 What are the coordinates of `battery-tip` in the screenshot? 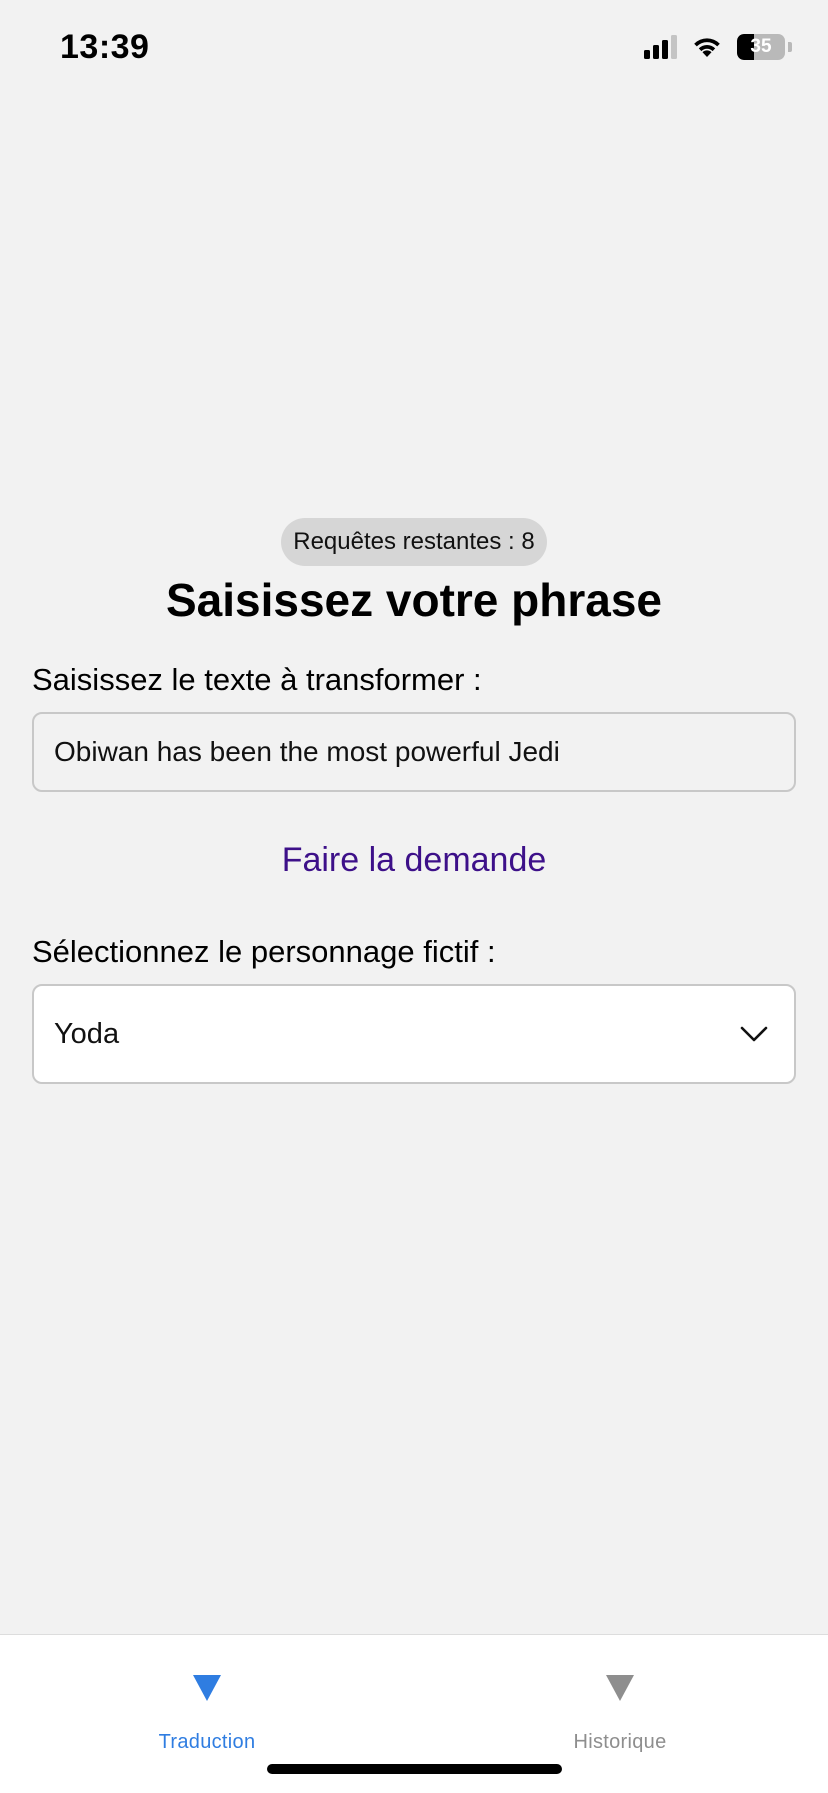 It's located at (790, 47).